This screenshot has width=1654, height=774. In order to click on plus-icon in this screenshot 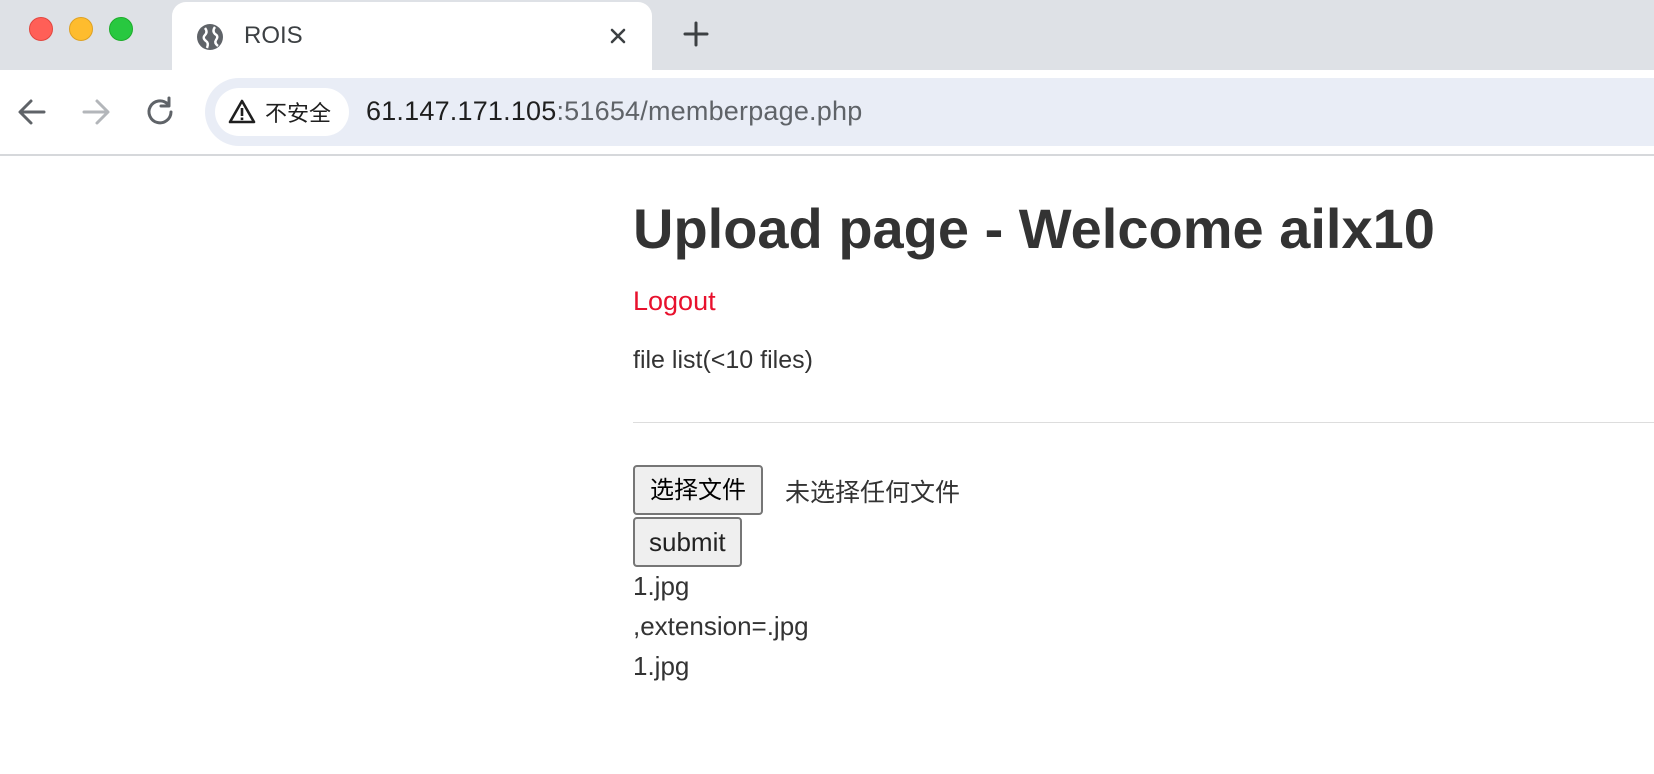, I will do `click(696, 34)`.